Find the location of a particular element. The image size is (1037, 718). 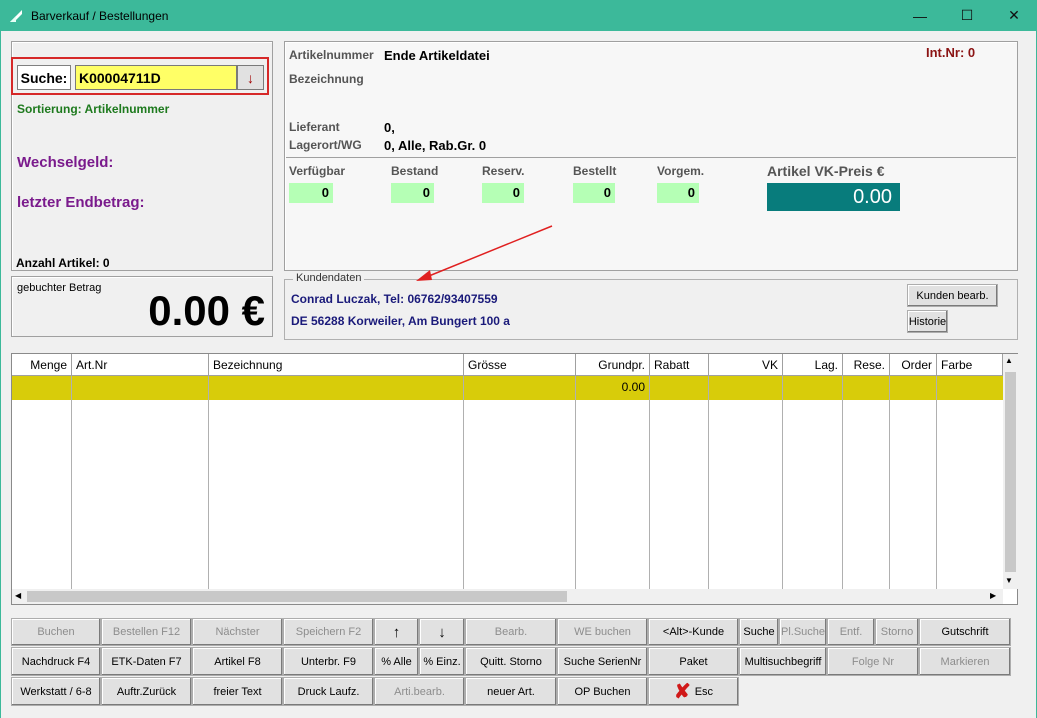

bestellen-button: Bestellen F12 is located at coordinates (146, 632).